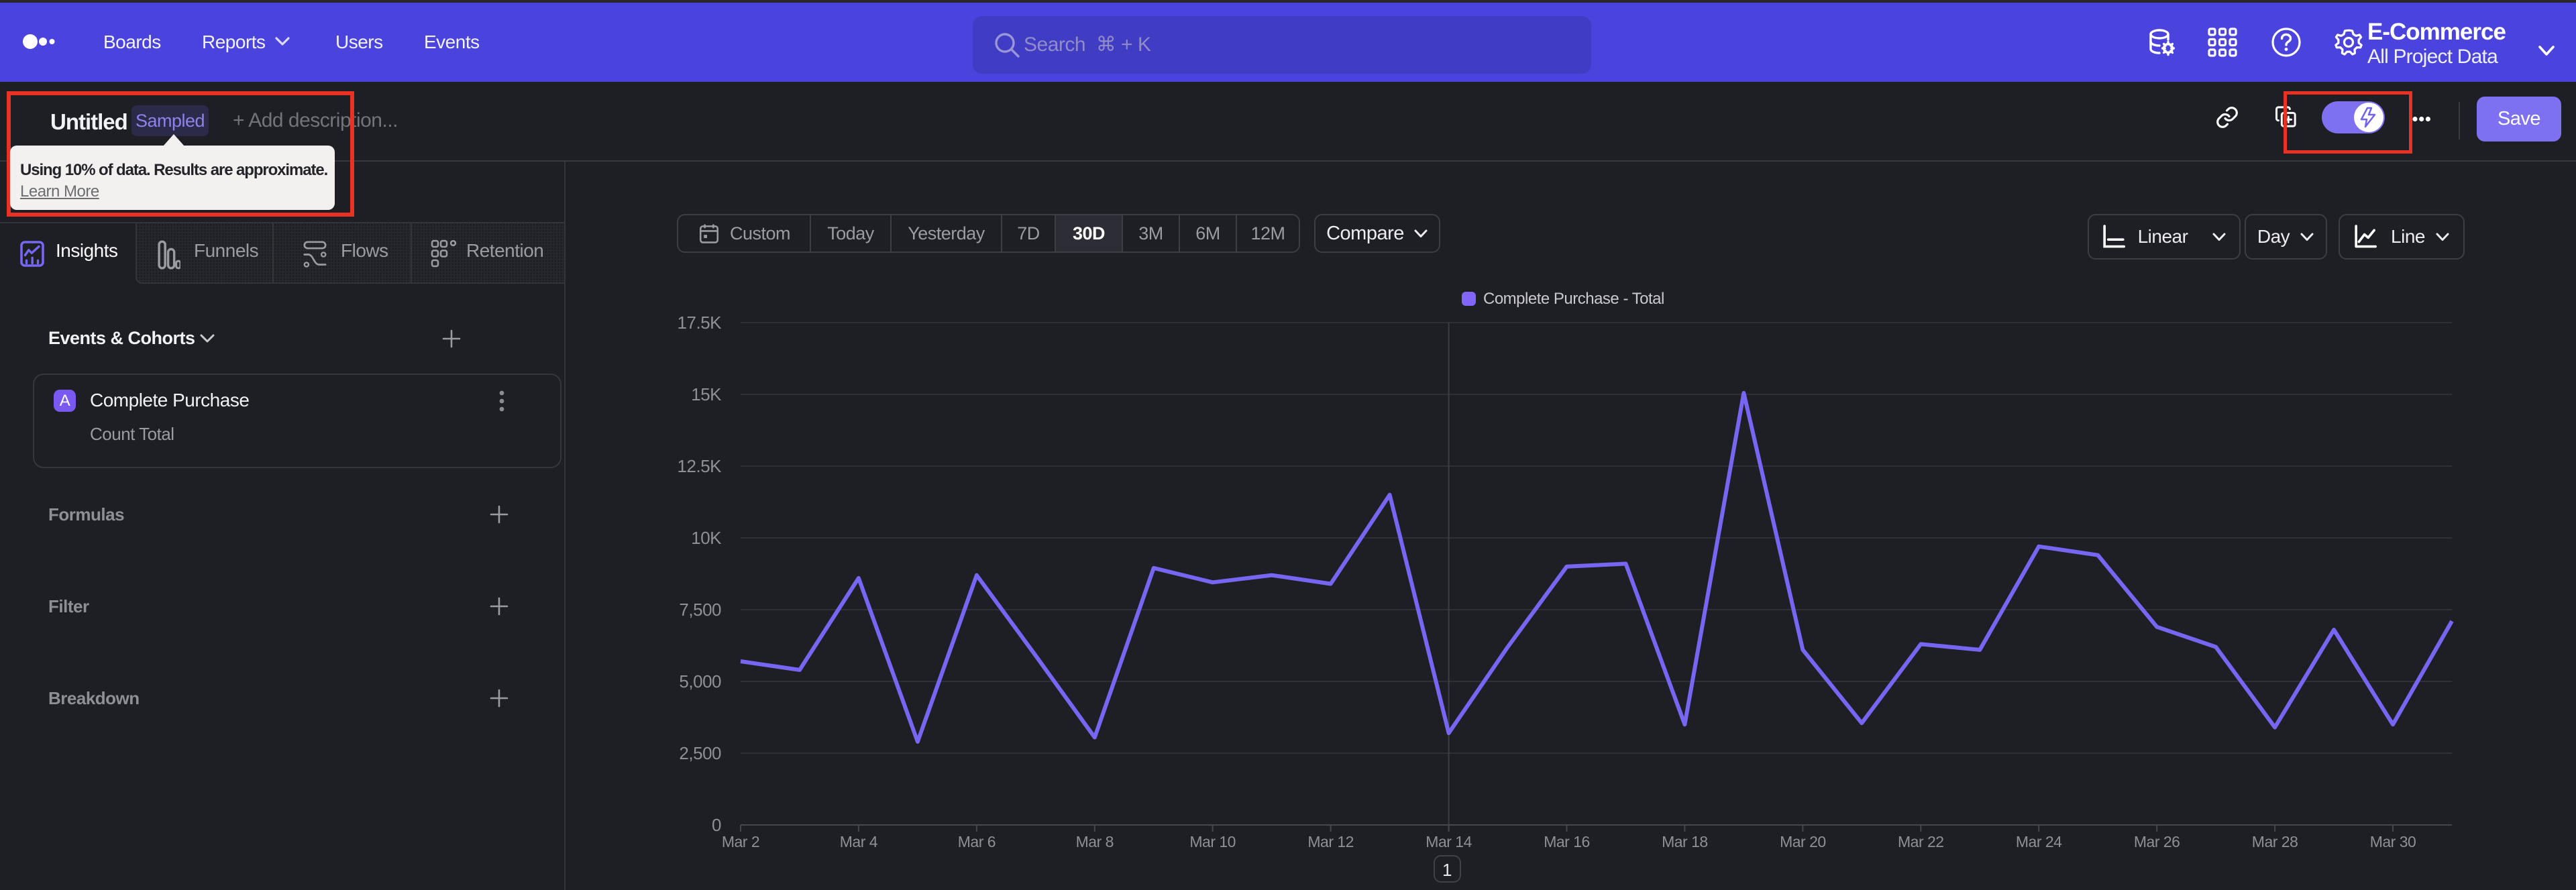 This screenshot has width=2576, height=890. Describe the element at coordinates (2275, 841) in the screenshot. I see `svg-text: Mar 28` at that location.